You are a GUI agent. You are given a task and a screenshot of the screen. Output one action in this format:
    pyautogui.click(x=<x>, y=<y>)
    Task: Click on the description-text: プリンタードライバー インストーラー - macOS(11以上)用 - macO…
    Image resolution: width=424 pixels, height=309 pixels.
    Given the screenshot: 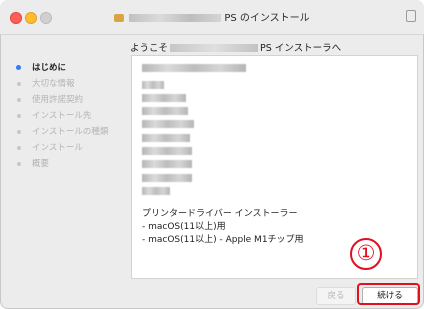 What is the action you would take?
    pyautogui.click(x=223, y=227)
    